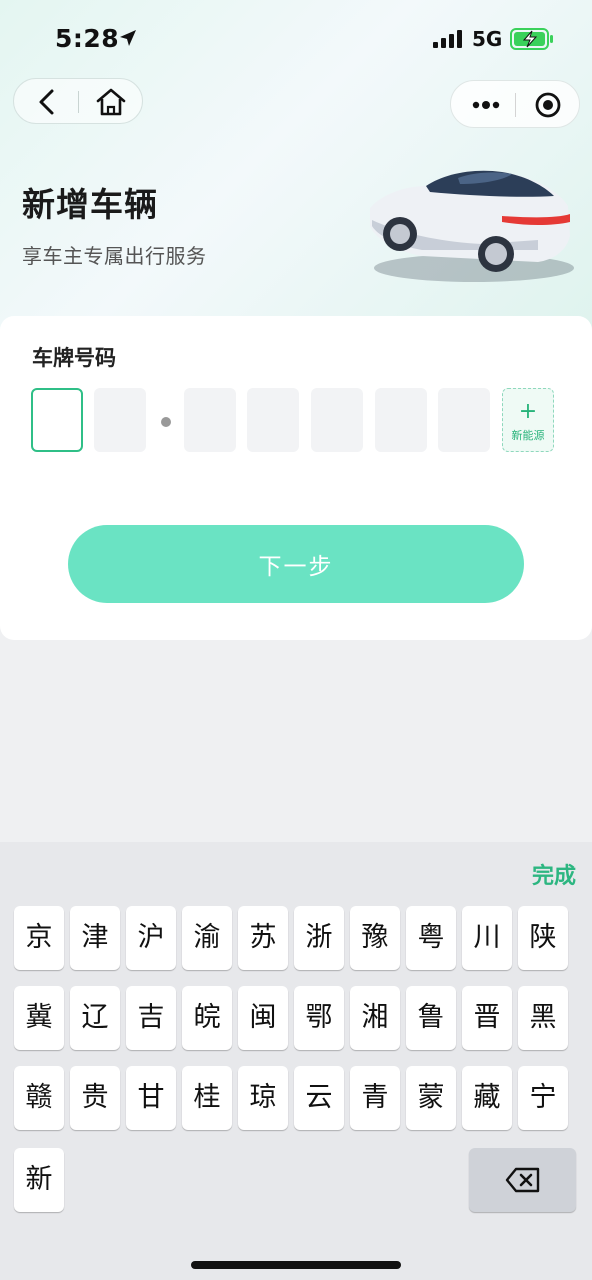 The height and width of the screenshot is (1280, 592). Describe the element at coordinates (151, 1098) in the screenshot. I see `key-甘: 甘` at that location.